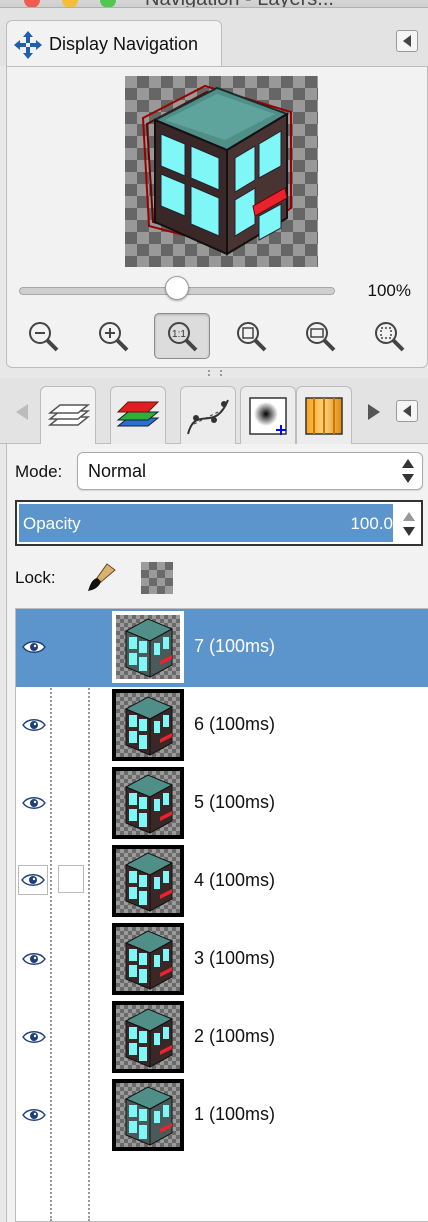 This screenshot has height=1222, width=428. I want to click on paths-icon, so click(208, 416).